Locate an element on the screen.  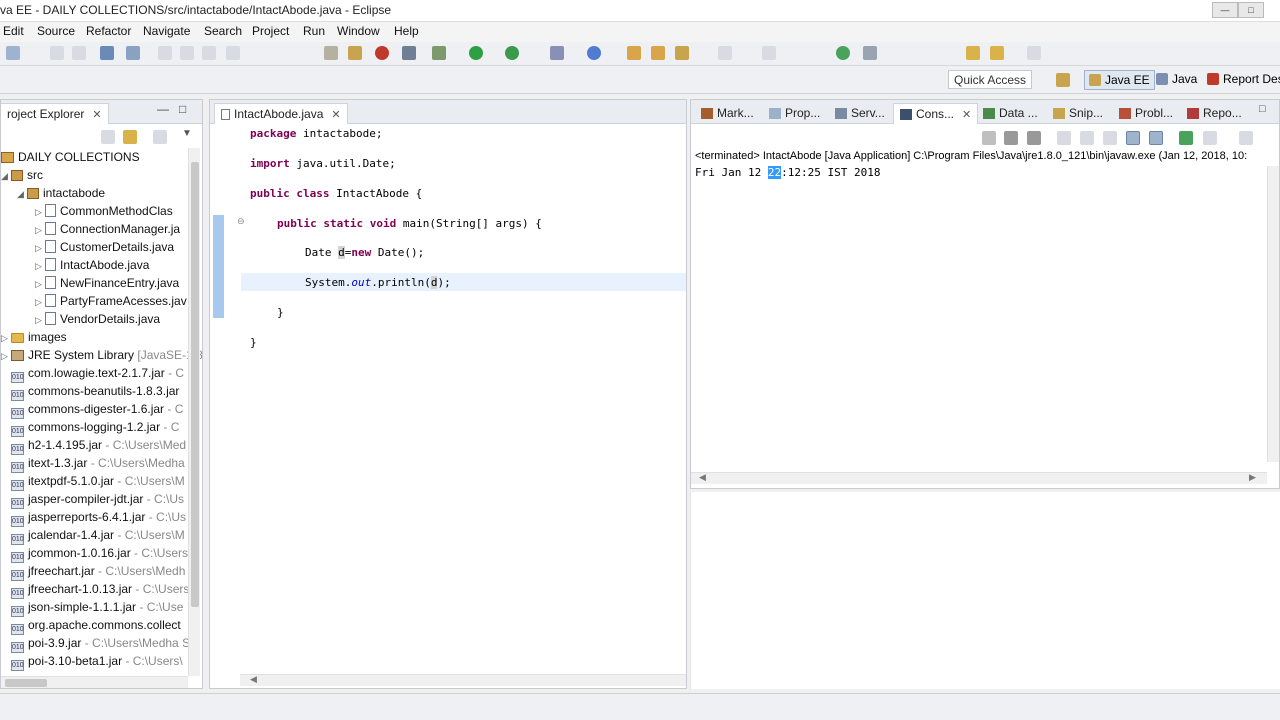
tree-jar: 010 jfreechart-1.0.13.jar - C:\Users is located at coordinates (100, 589).